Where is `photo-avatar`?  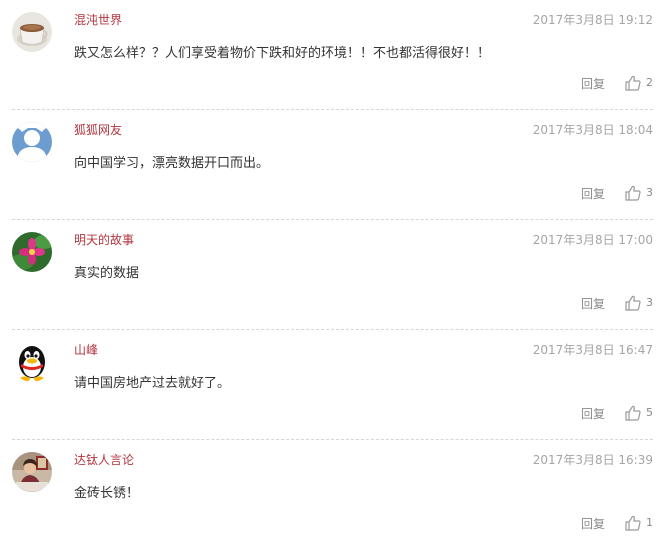
photo-avatar is located at coordinates (32, 472).